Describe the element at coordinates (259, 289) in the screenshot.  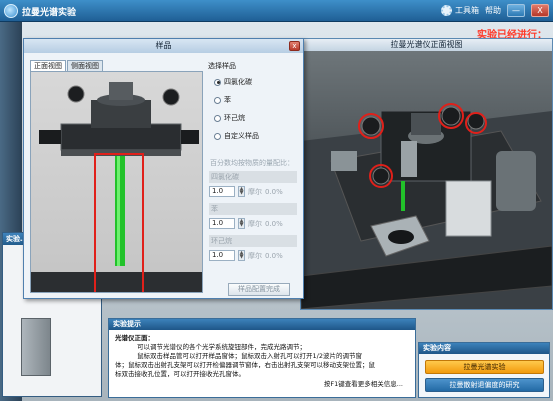
I see `sample-config-done-button: 样品配置完成` at that location.